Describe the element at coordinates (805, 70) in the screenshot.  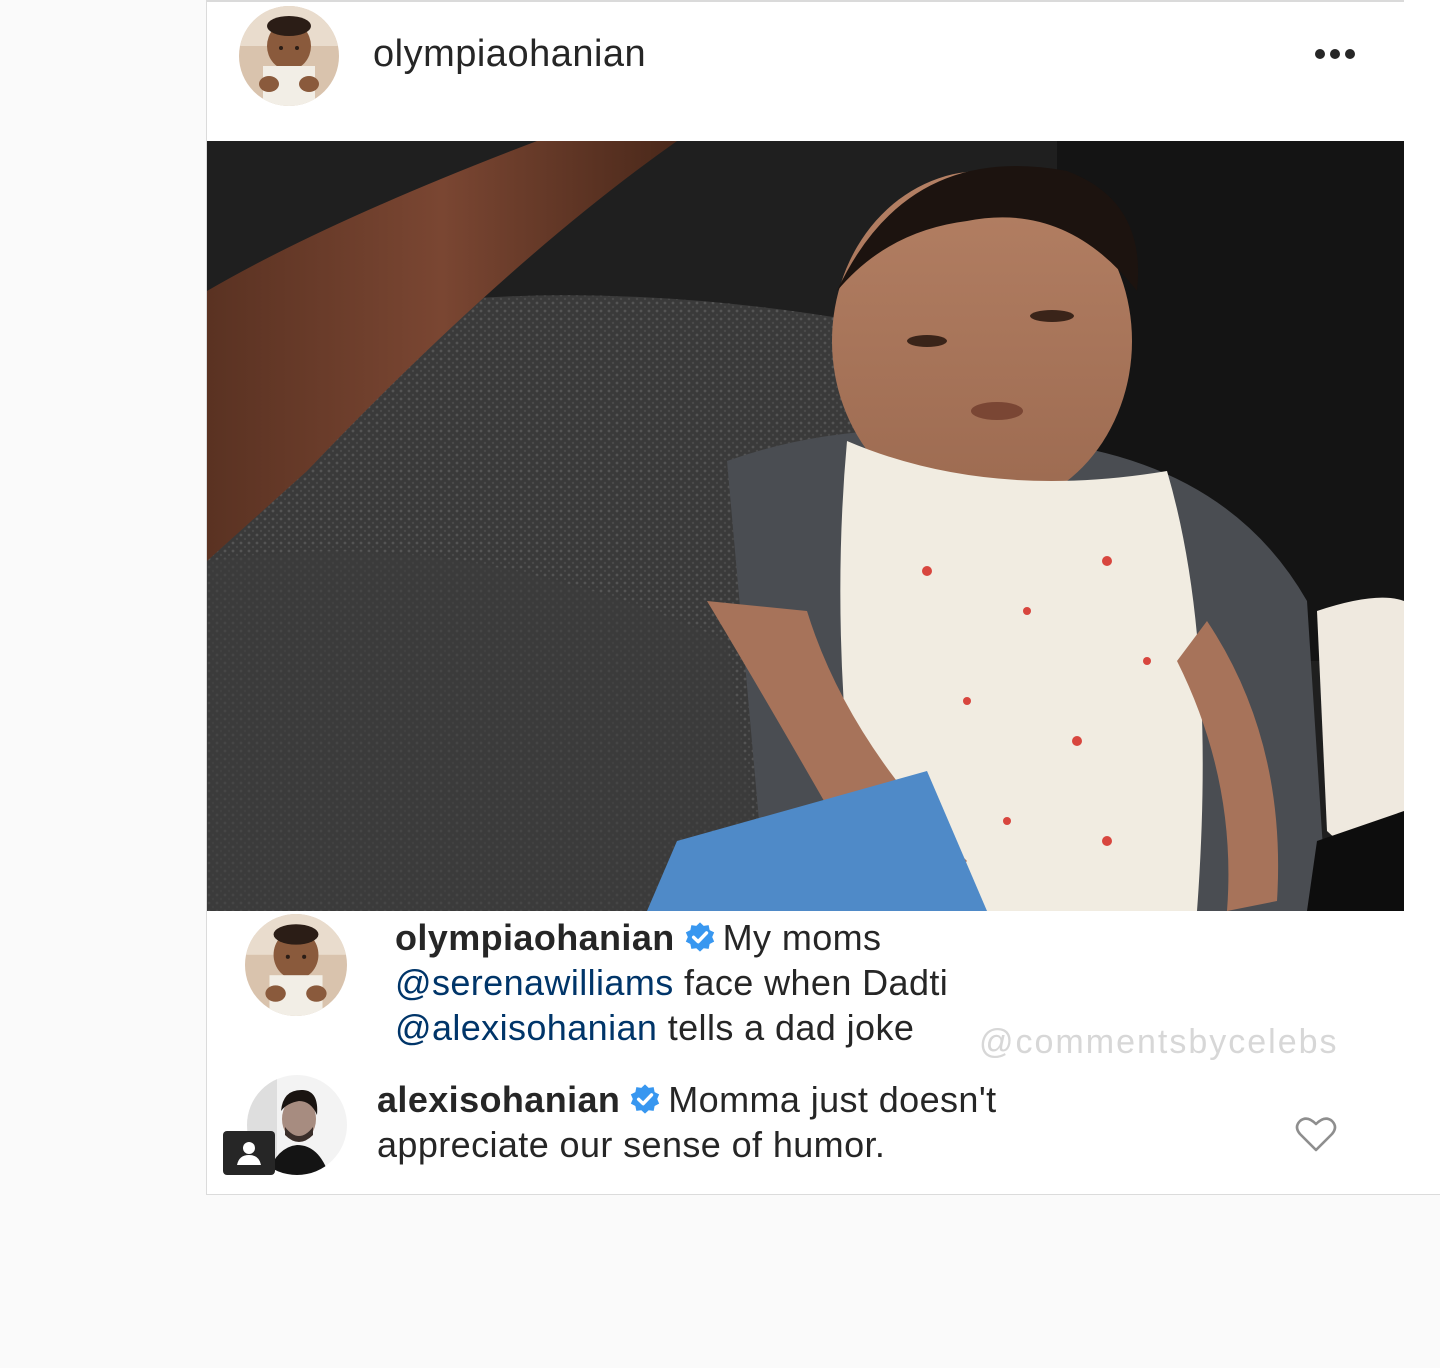
I see `post-header: olympiaohanian` at that location.